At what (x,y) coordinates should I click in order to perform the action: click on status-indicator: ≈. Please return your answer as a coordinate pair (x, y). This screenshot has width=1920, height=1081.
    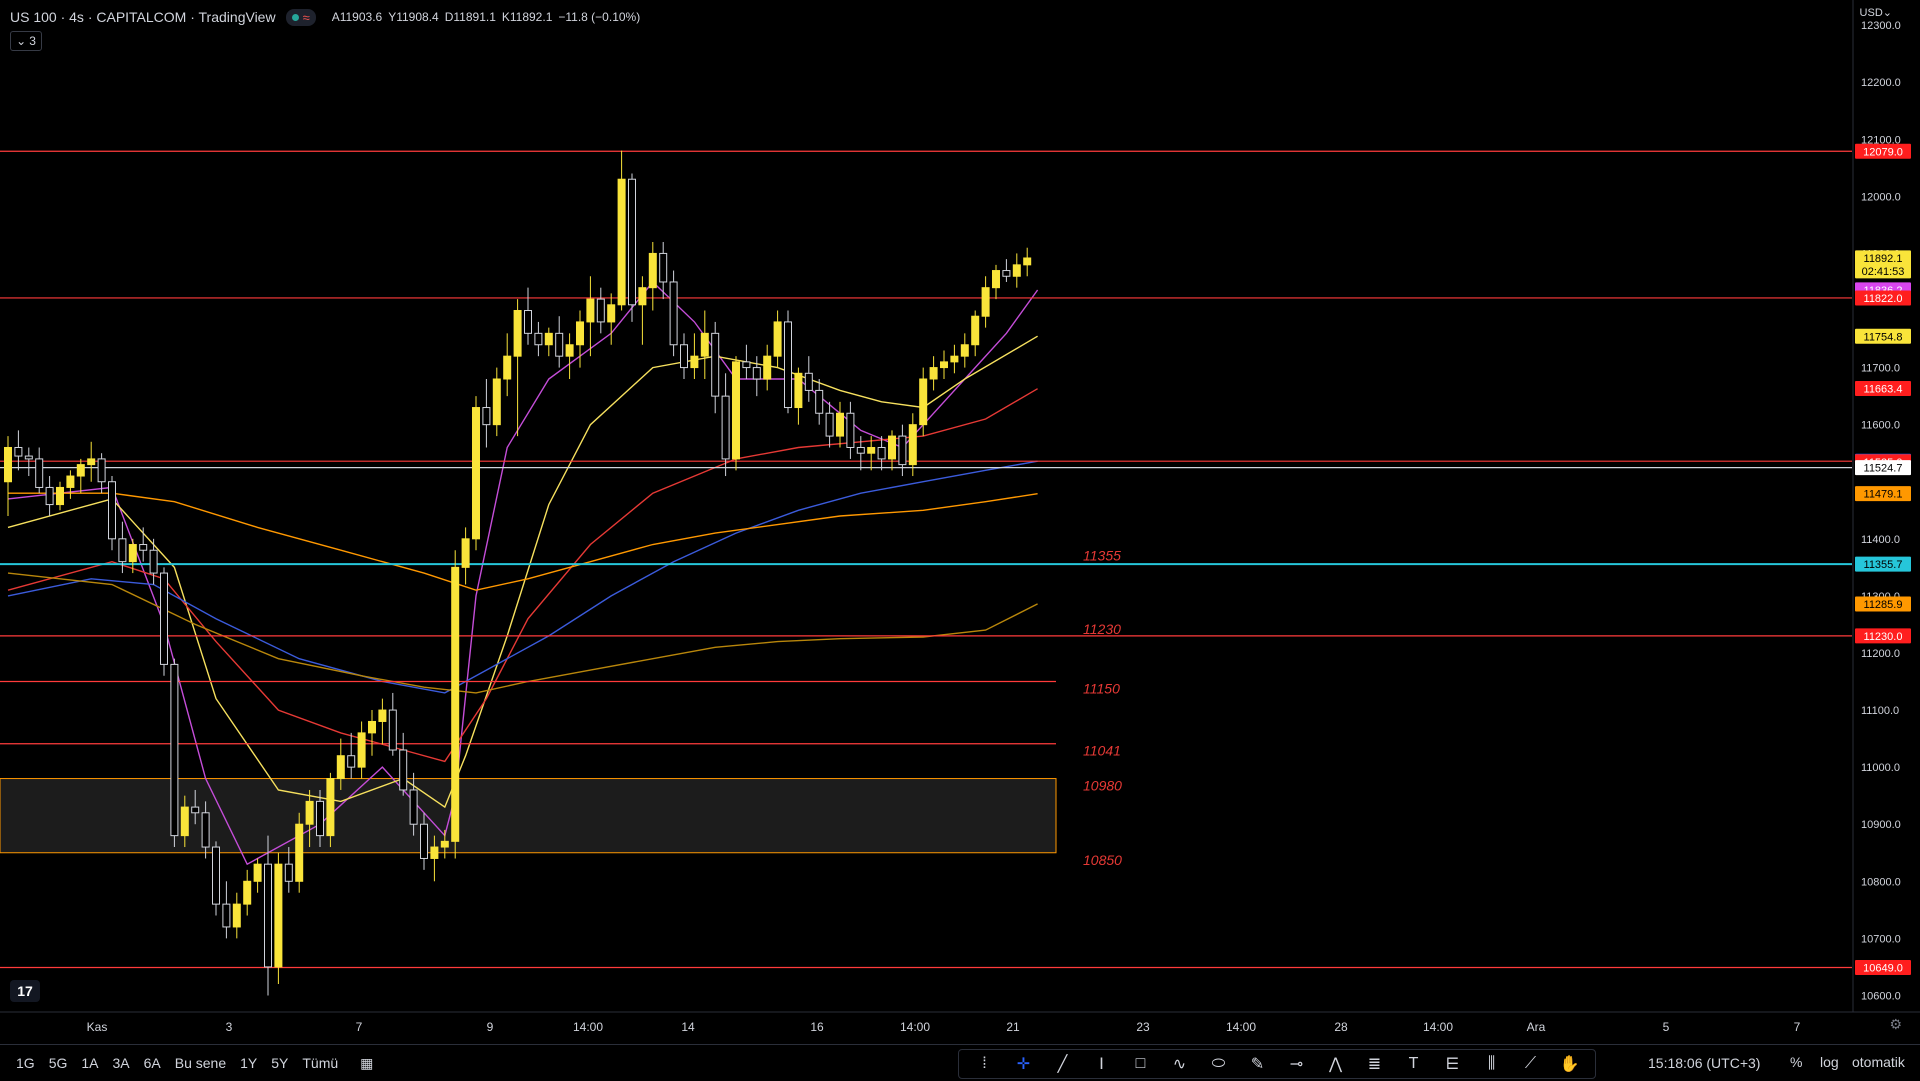
    Looking at the image, I should click on (300, 17).